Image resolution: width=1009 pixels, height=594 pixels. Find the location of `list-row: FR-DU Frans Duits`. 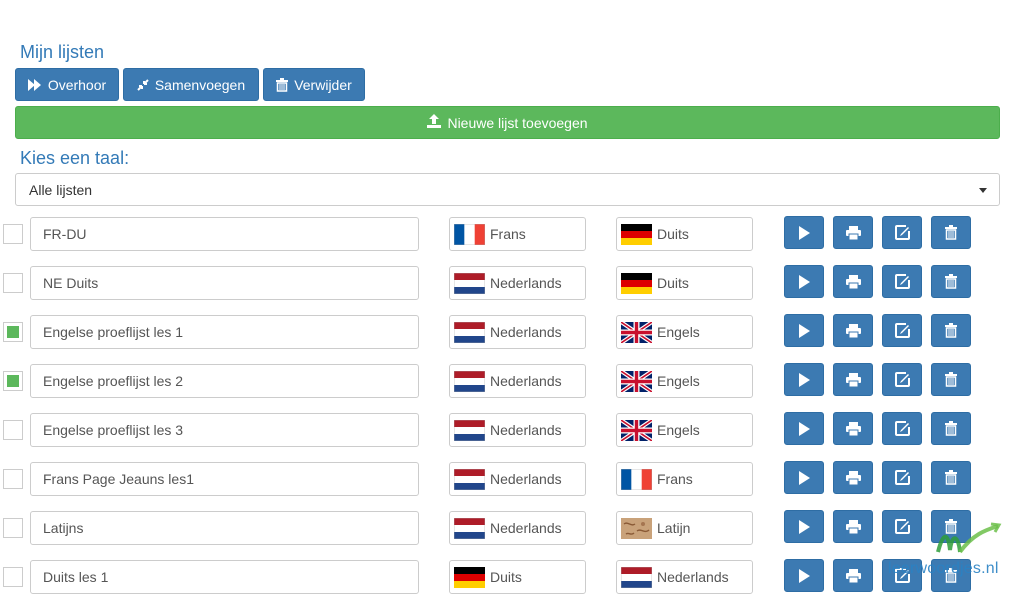

list-row: FR-DU Frans Duits is located at coordinates (504, 233).